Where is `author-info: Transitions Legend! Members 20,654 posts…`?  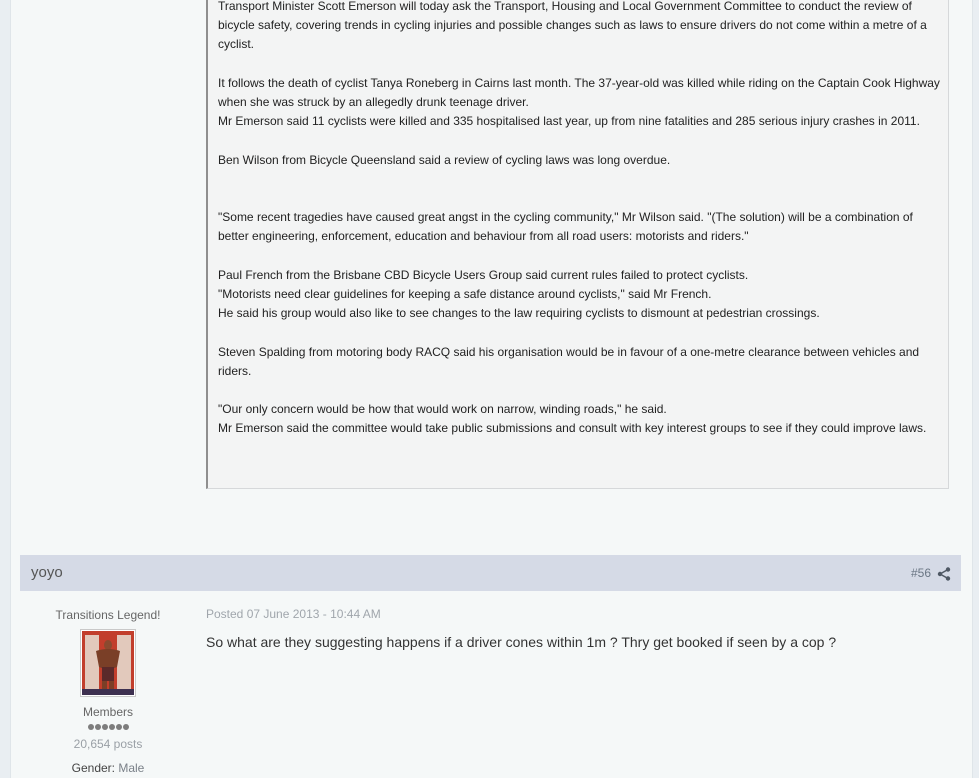
author-info: Transitions Legend! Members 20,654 posts… is located at coordinates (108, 691).